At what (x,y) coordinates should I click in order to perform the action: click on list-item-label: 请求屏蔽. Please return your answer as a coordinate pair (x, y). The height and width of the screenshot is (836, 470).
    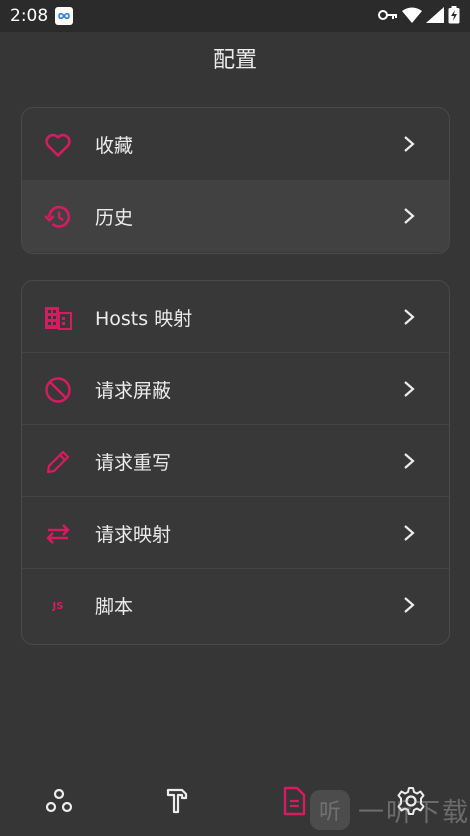
    Looking at the image, I should click on (133, 390).